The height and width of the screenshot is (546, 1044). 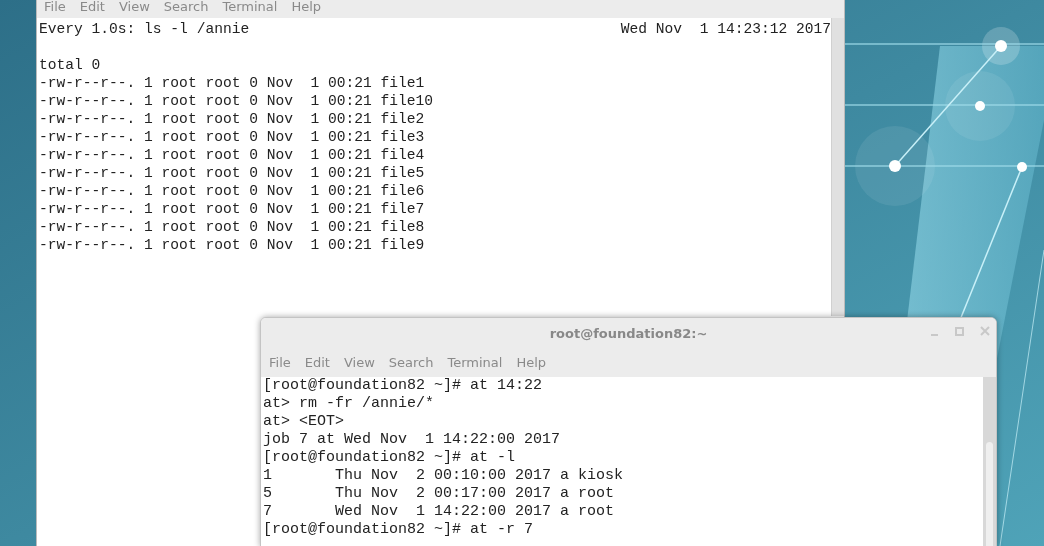 I want to click on terminal-line: -rw-r--r--. 1 root root 0 Nov 1 00:21 file8, so click(x=232, y=227).